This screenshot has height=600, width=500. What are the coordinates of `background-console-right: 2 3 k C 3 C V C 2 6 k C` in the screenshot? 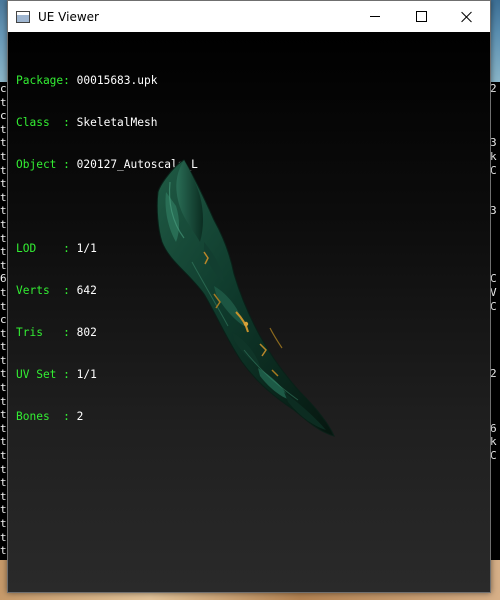 It's located at (495, 321).